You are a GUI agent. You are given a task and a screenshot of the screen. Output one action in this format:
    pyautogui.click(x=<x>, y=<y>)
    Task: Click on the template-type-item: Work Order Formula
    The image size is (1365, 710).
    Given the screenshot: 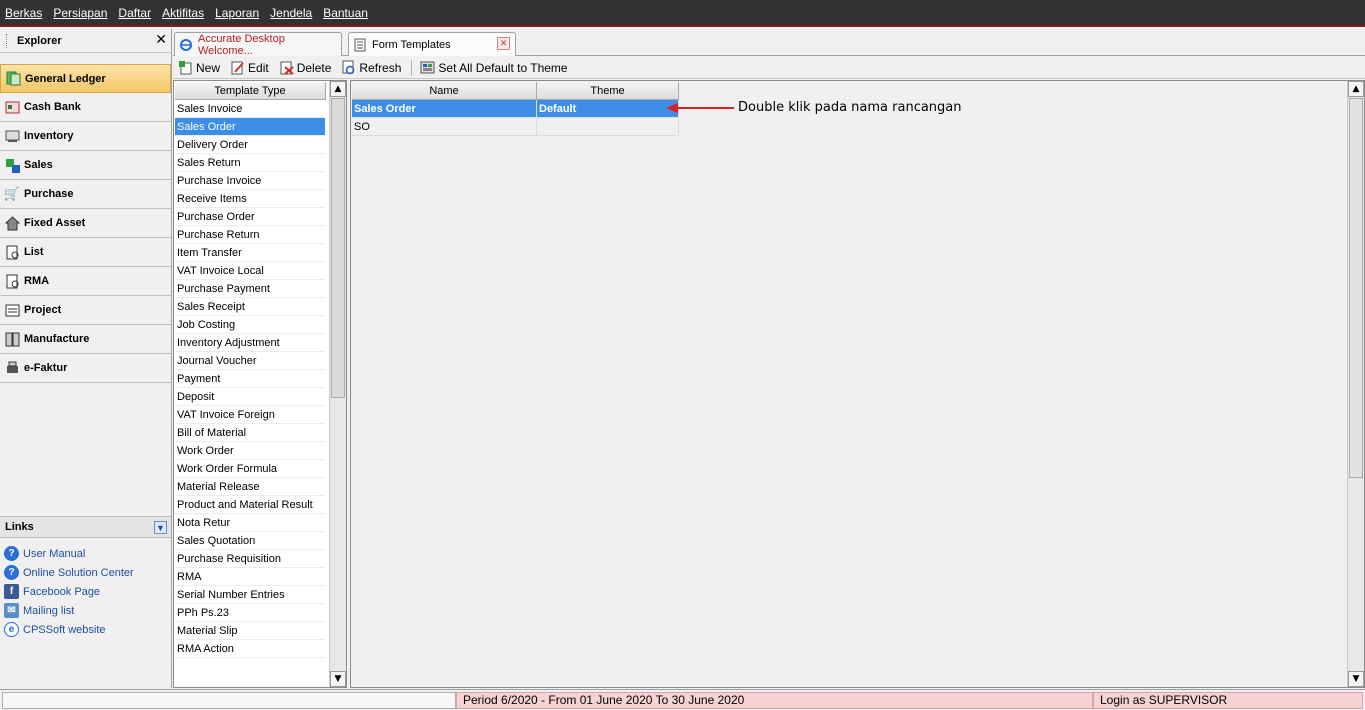 What is the action you would take?
    pyautogui.click(x=250, y=469)
    